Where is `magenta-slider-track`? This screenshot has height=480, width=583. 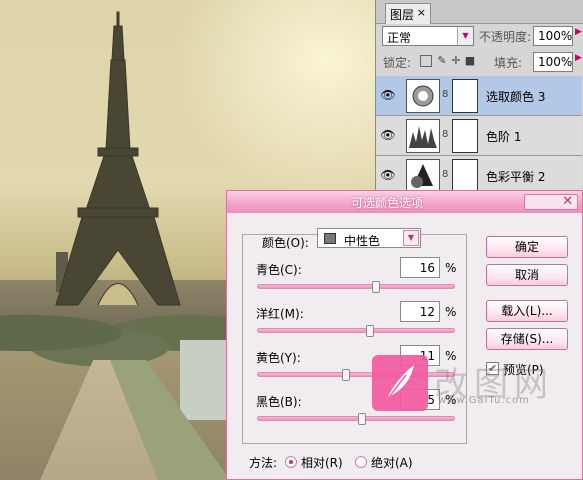 magenta-slider-track is located at coordinates (356, 330).